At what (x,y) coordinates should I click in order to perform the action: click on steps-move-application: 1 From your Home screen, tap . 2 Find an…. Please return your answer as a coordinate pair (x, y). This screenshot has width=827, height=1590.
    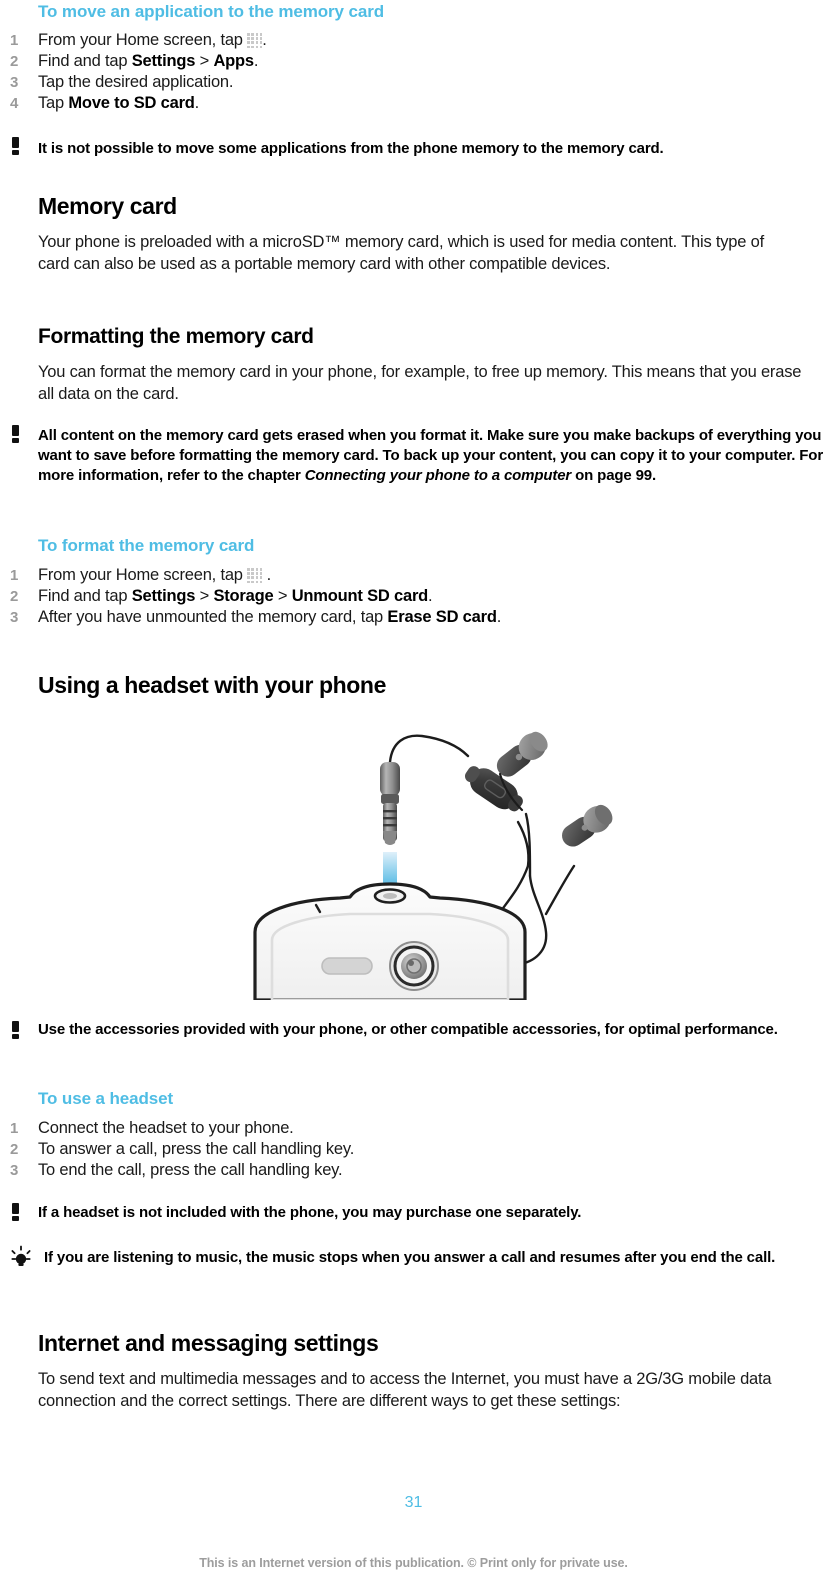
    Looking at the image, I should click on (400, 72).